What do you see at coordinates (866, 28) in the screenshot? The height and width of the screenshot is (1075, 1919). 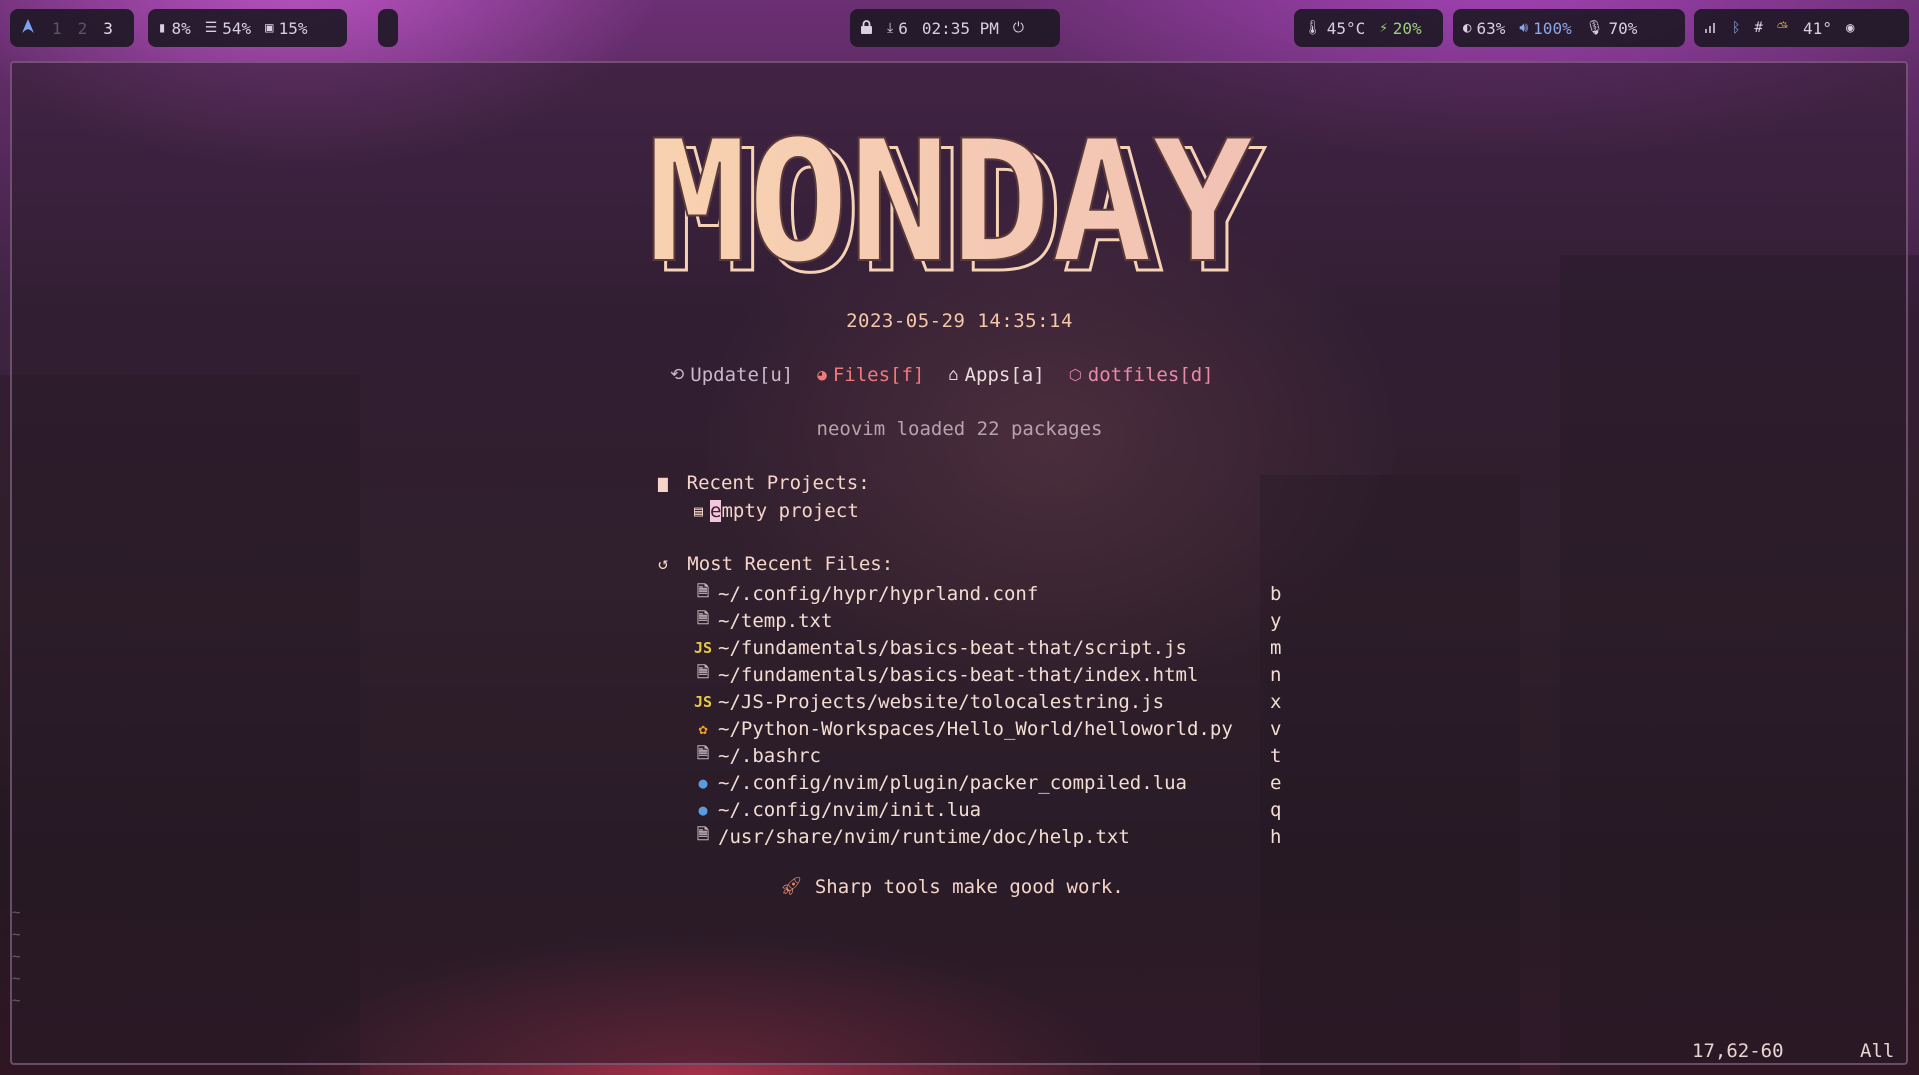 I see `lock-button` at bounding box center [866, 28].